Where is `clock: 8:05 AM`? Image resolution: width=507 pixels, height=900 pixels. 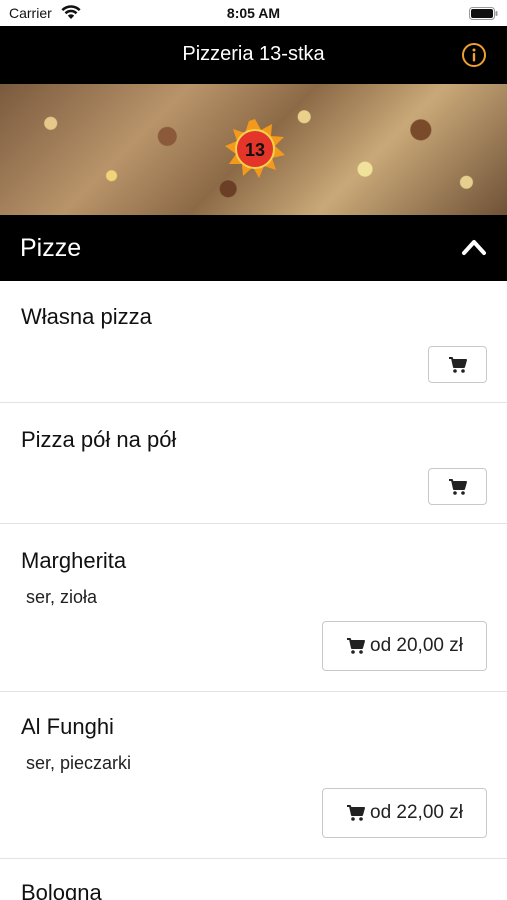 clock: 8:05 AM is located at coordinates (253, 13).